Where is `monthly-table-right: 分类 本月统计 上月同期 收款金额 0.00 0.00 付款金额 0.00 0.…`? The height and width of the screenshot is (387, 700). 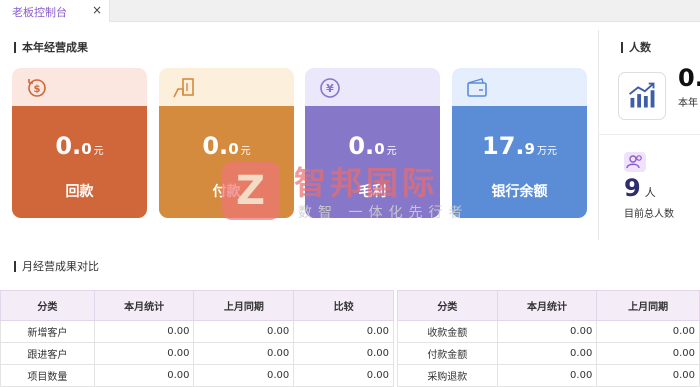 monthly-table-right: 分类 本月统计 上月同期 收款金额 0.00 0.00 付款金额 0.00 0.… is located at coordinates (548, 338).